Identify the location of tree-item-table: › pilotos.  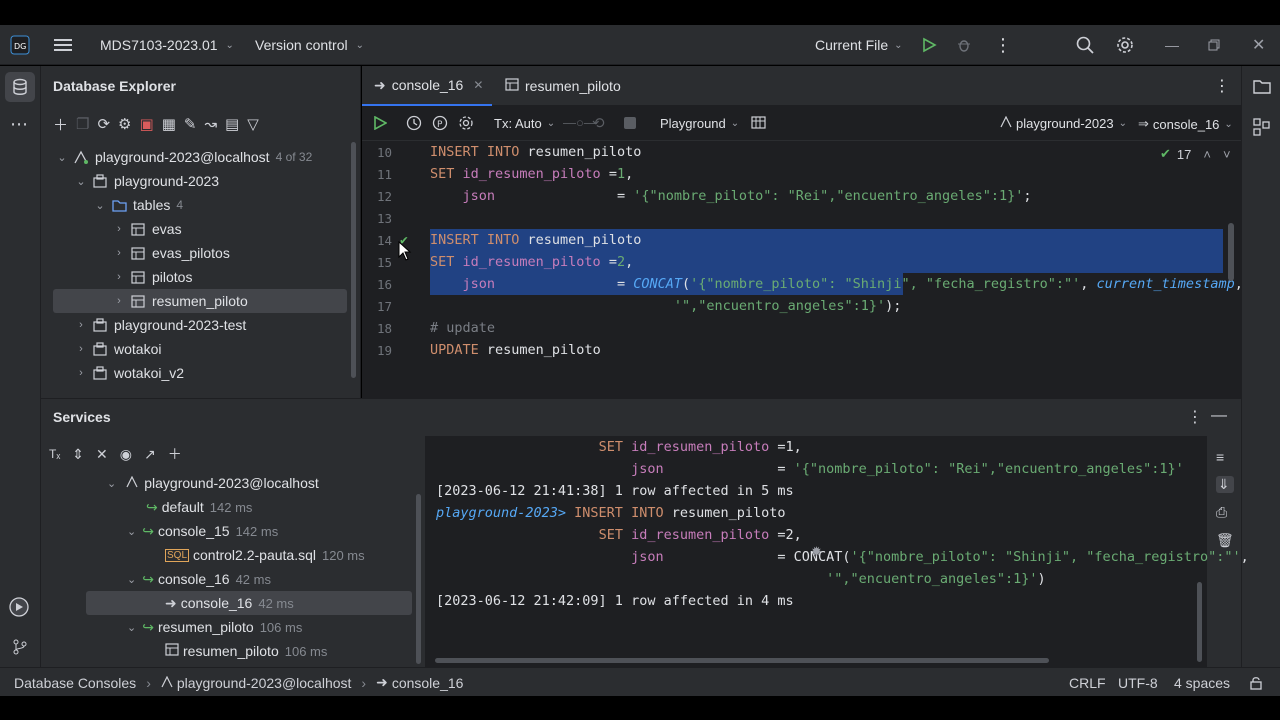
(194, 277).